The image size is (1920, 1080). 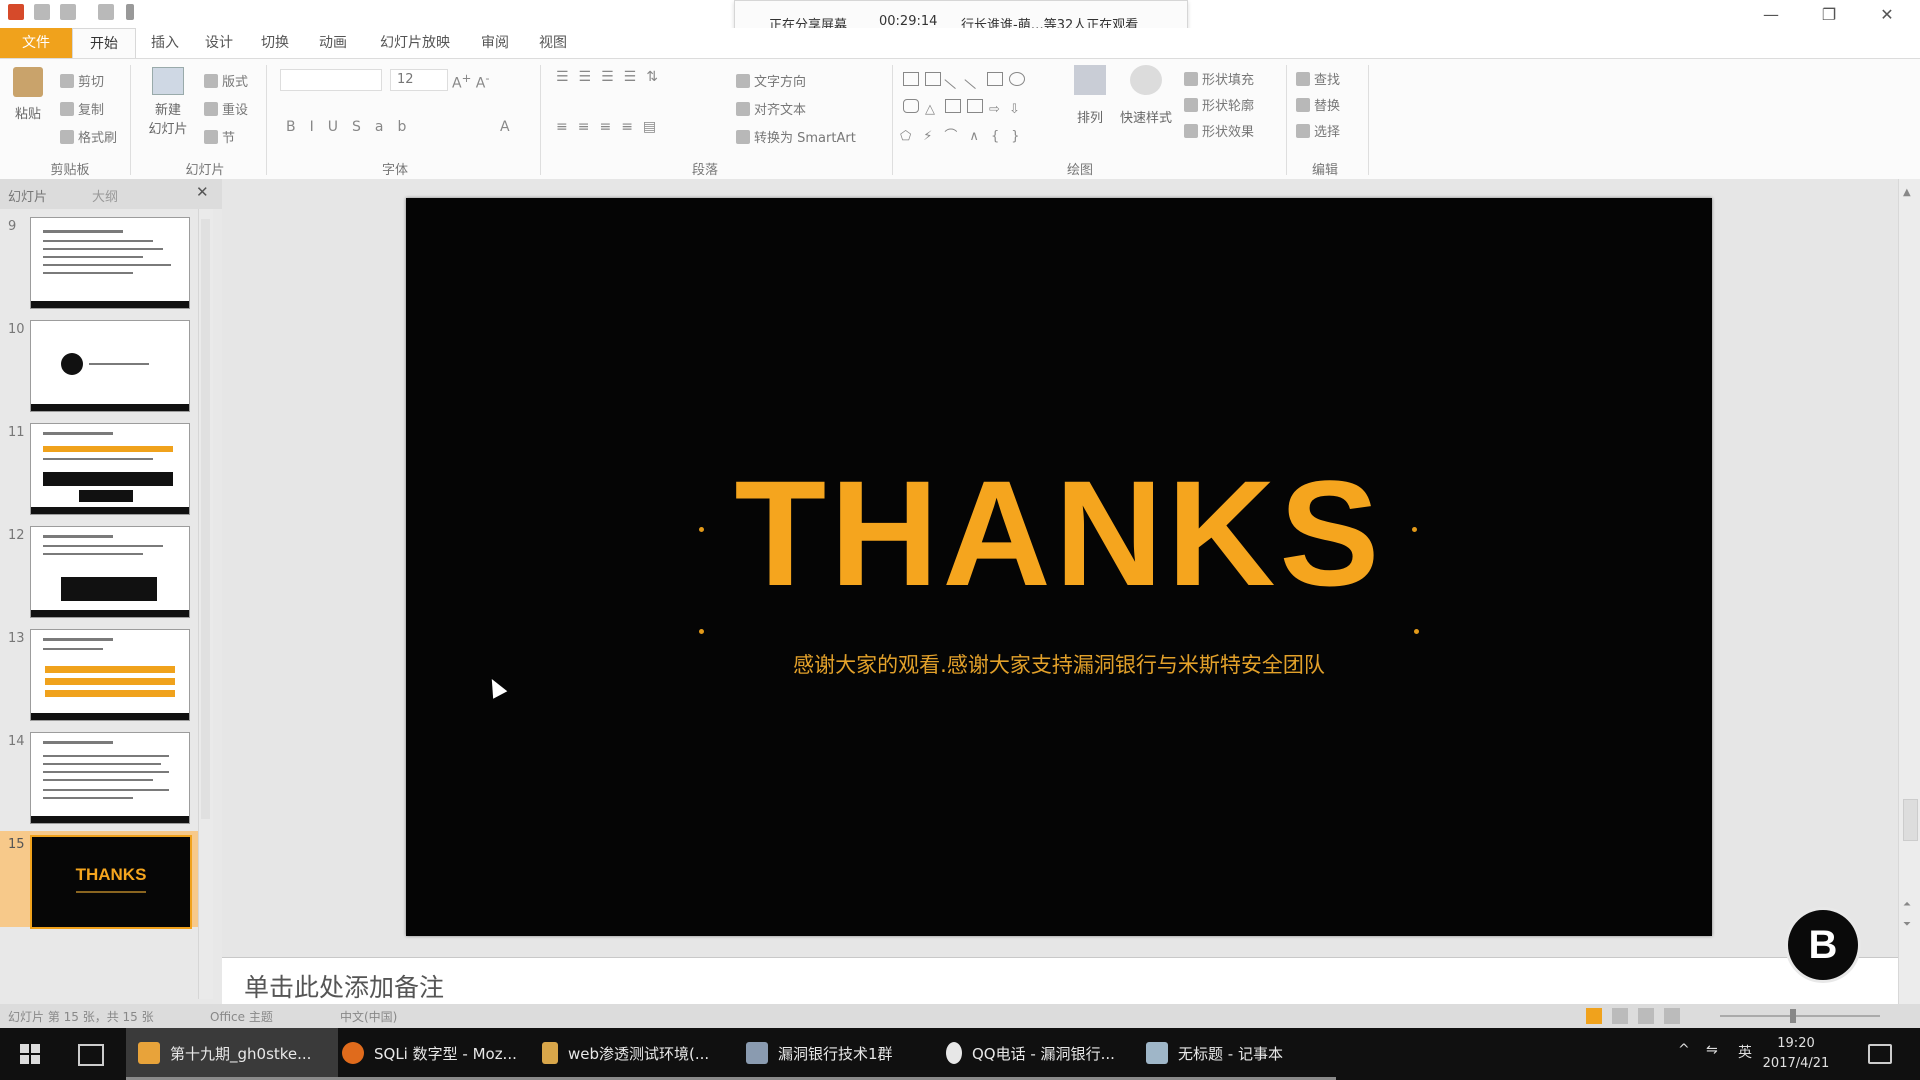 What do you see at coordinates (1318, 104) in the screenshot?
I see `replace-button: 替换` at bounding box center [1318, 104].